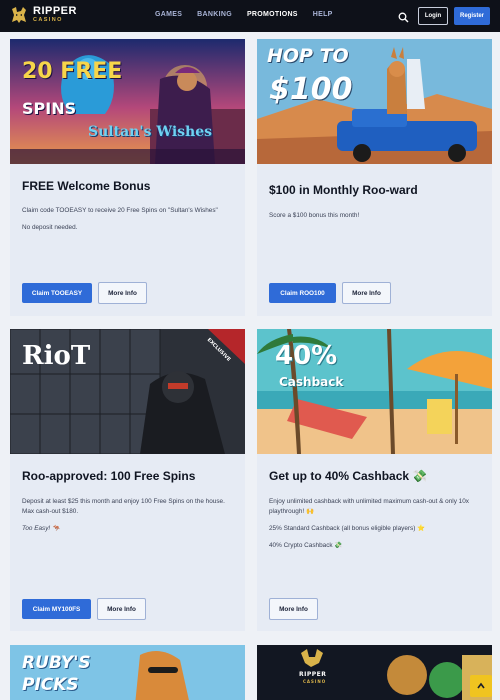  Describe the element at coordinates (374, 101) in the screenshot. I see `hop-to-100-banner-image: HOP TO $100` at that location.